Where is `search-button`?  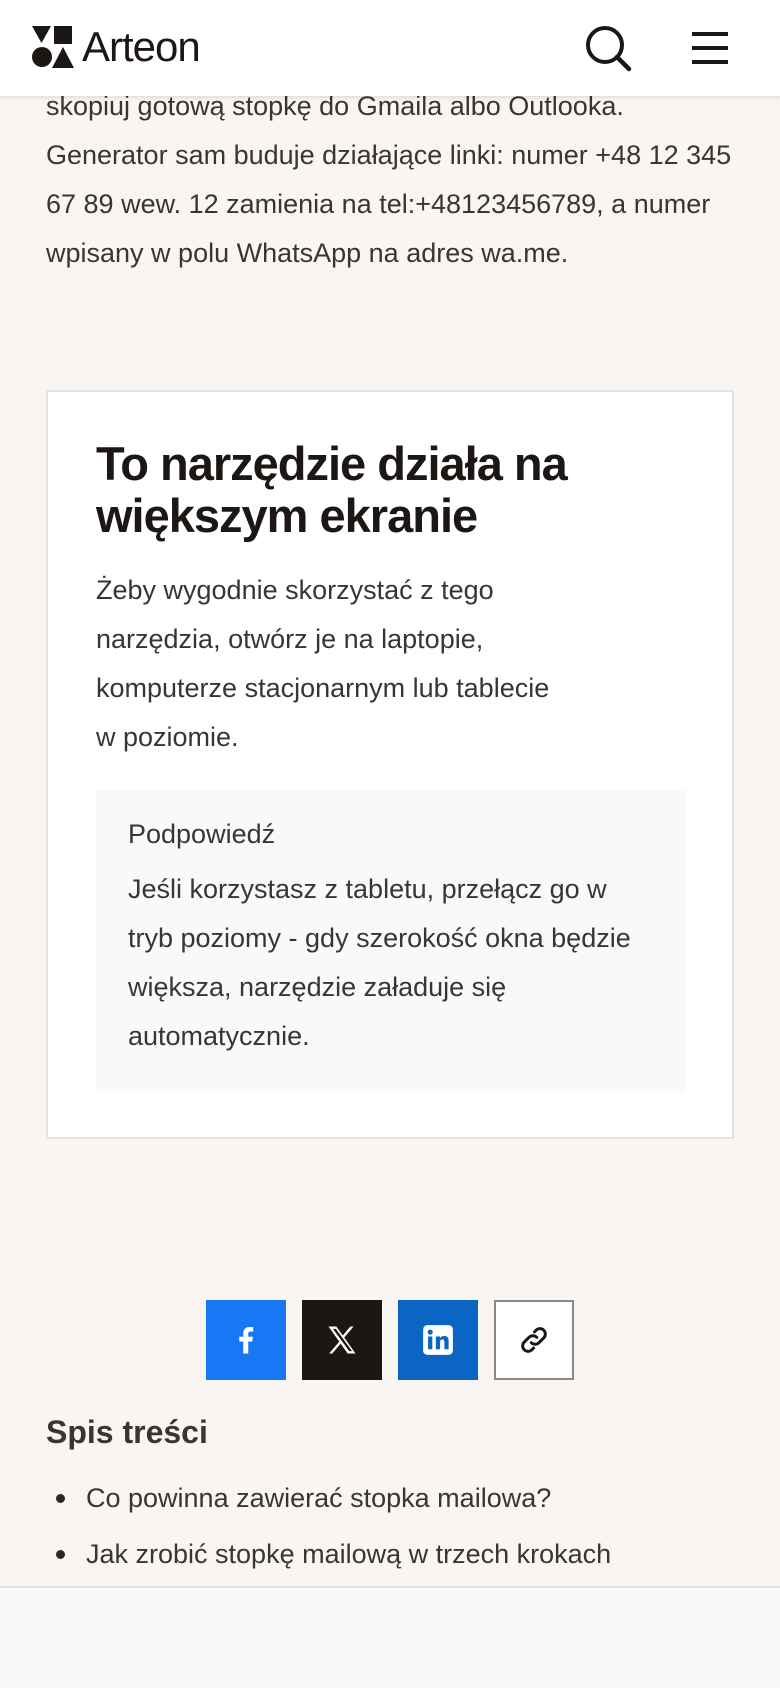
search-button is located at coordinates (608, 48).